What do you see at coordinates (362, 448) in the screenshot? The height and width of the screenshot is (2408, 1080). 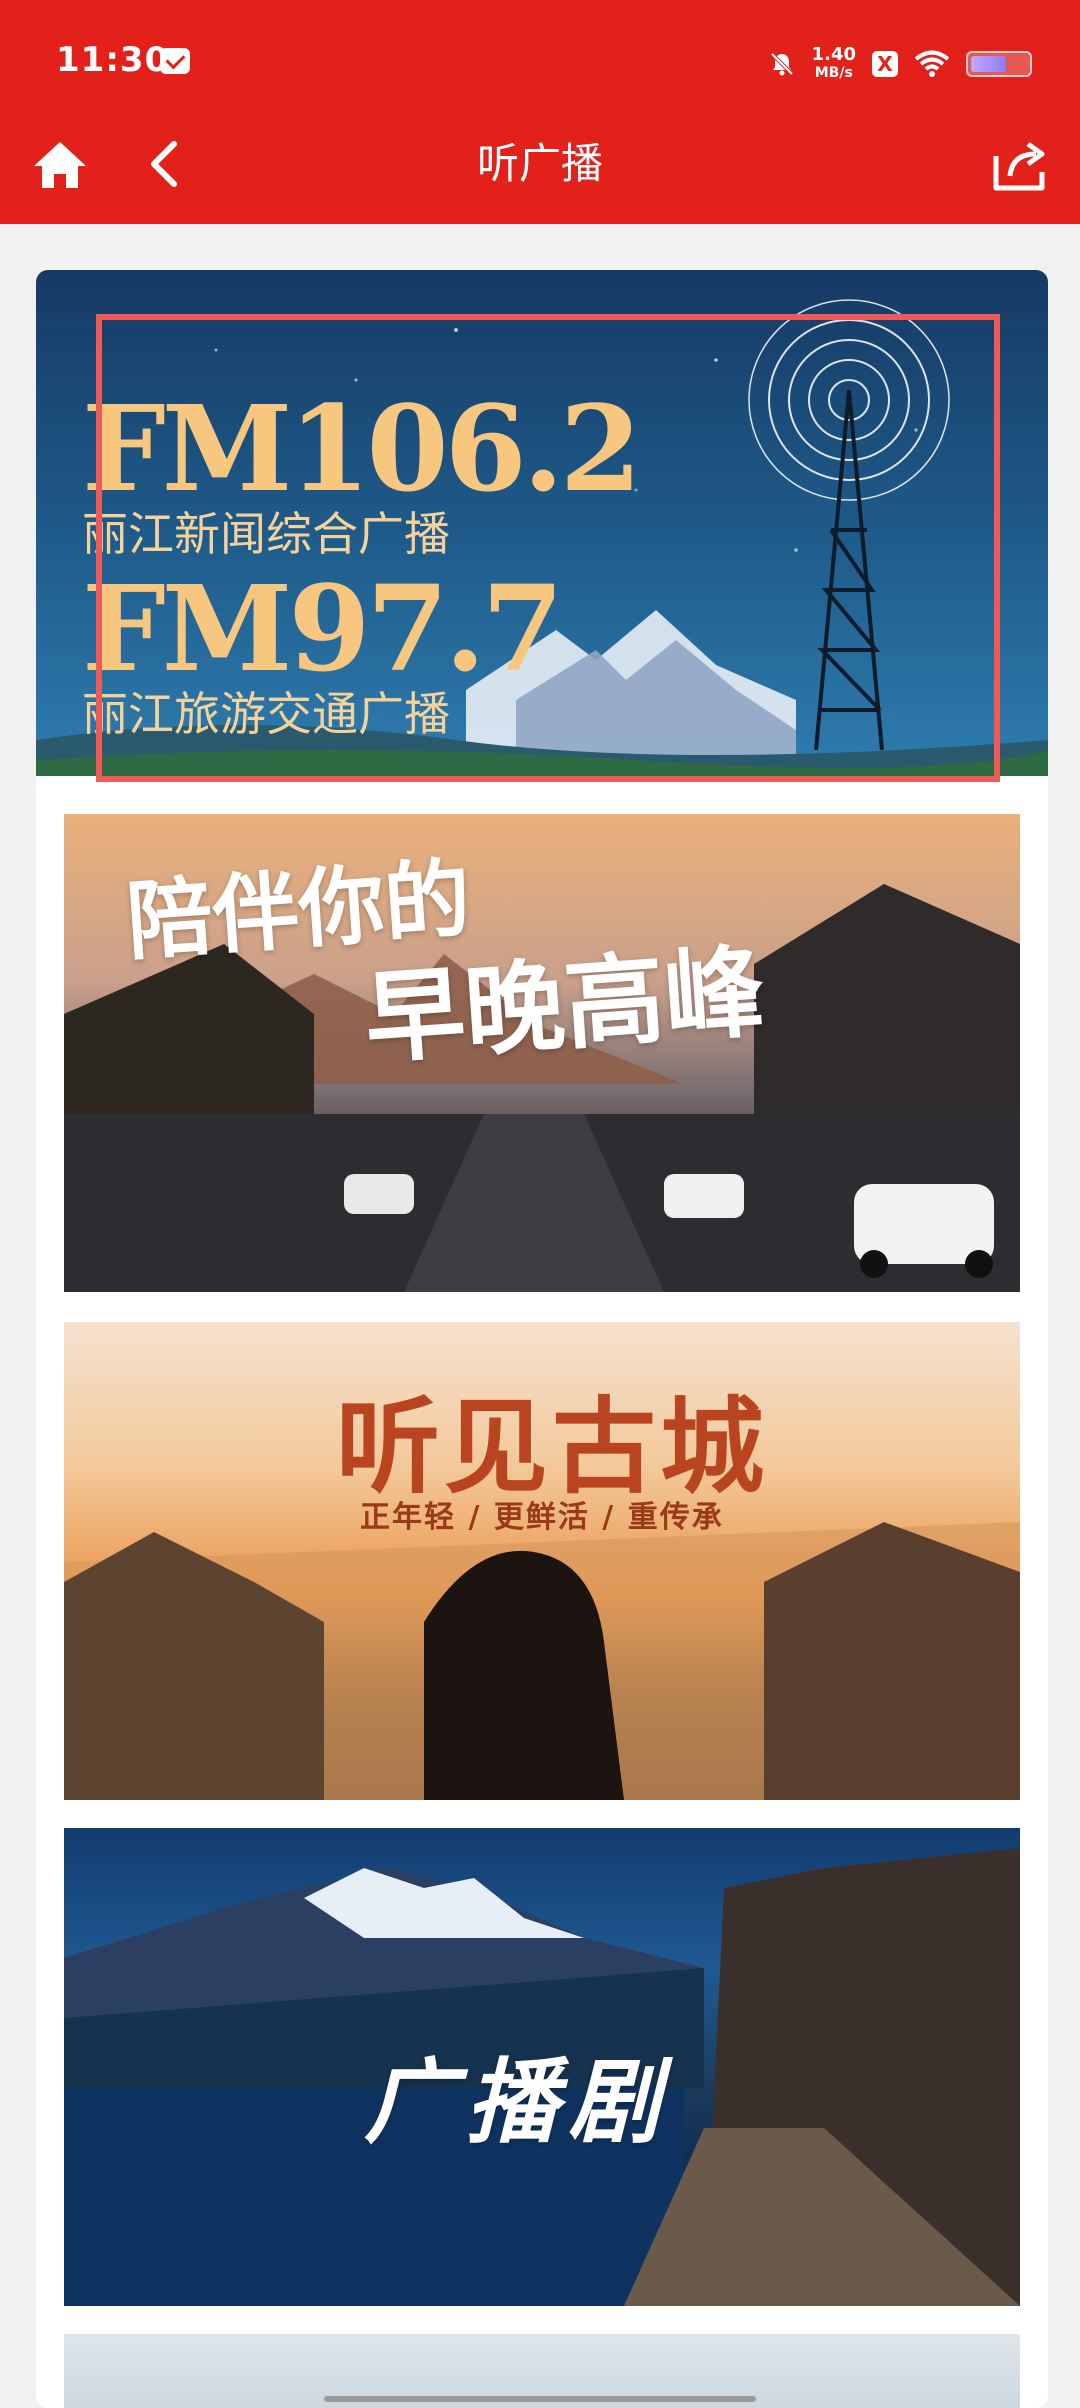 I see `hero-freq-1: FM106.2` at bounding box center [362, 448].